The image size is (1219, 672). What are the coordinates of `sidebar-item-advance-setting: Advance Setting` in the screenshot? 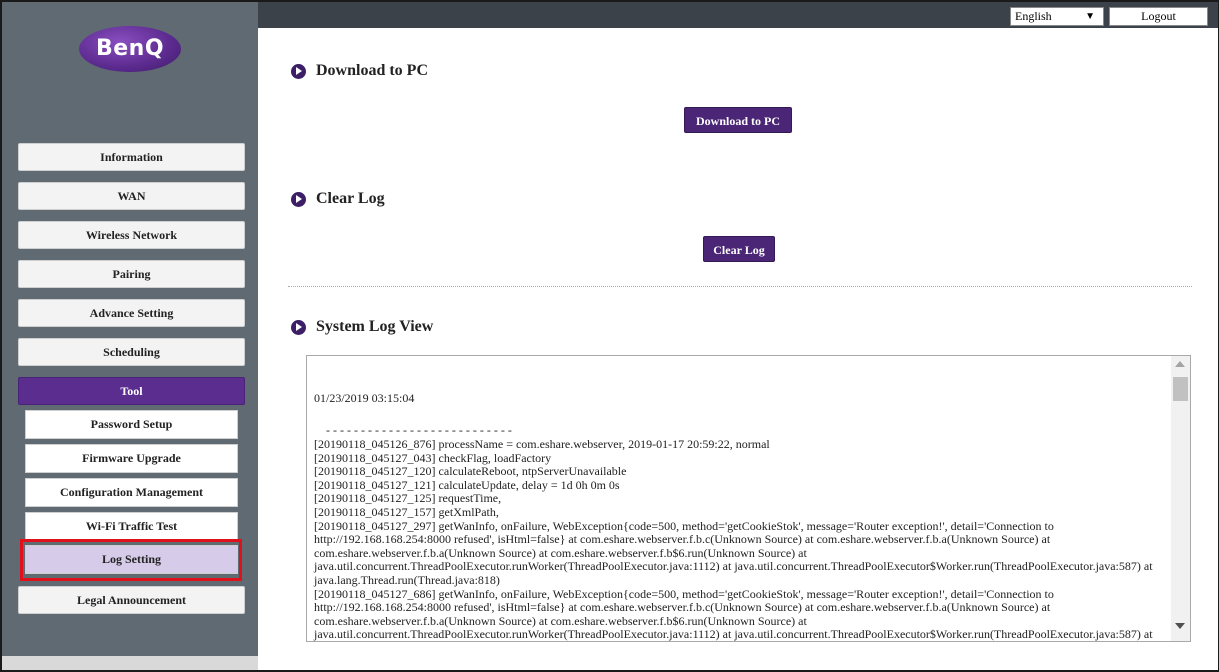 It's located at (131, 313).